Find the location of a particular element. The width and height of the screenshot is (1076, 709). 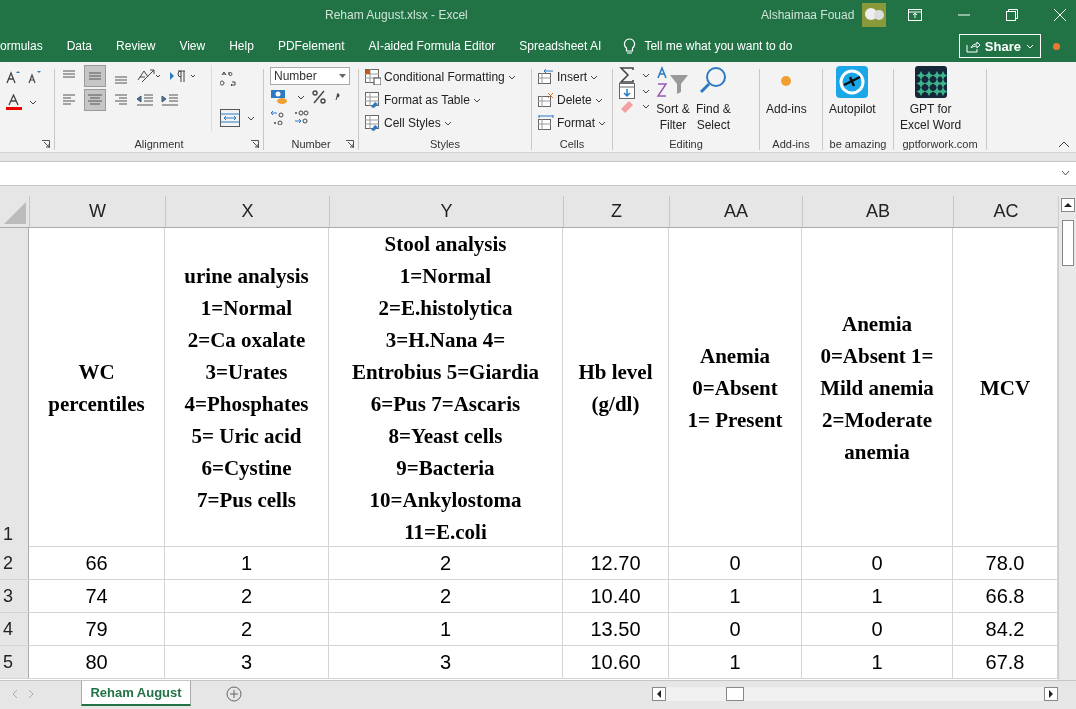

horizontal-scrollbar is located at coordinates (855, 693).